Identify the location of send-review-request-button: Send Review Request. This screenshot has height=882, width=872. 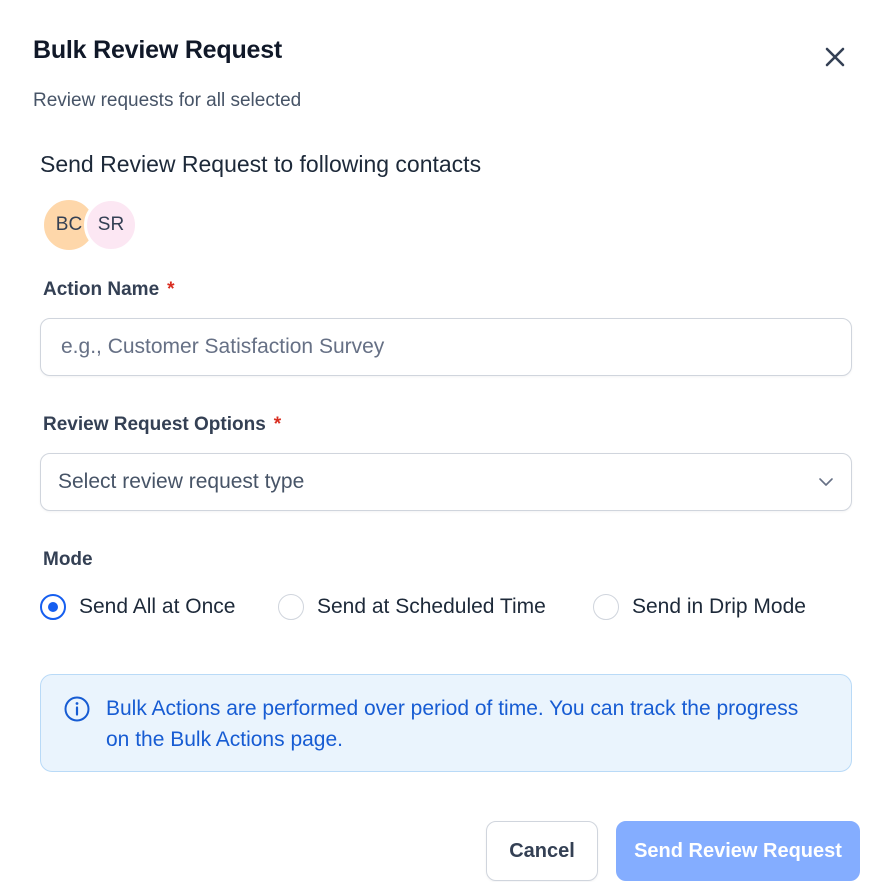
(738, 851).